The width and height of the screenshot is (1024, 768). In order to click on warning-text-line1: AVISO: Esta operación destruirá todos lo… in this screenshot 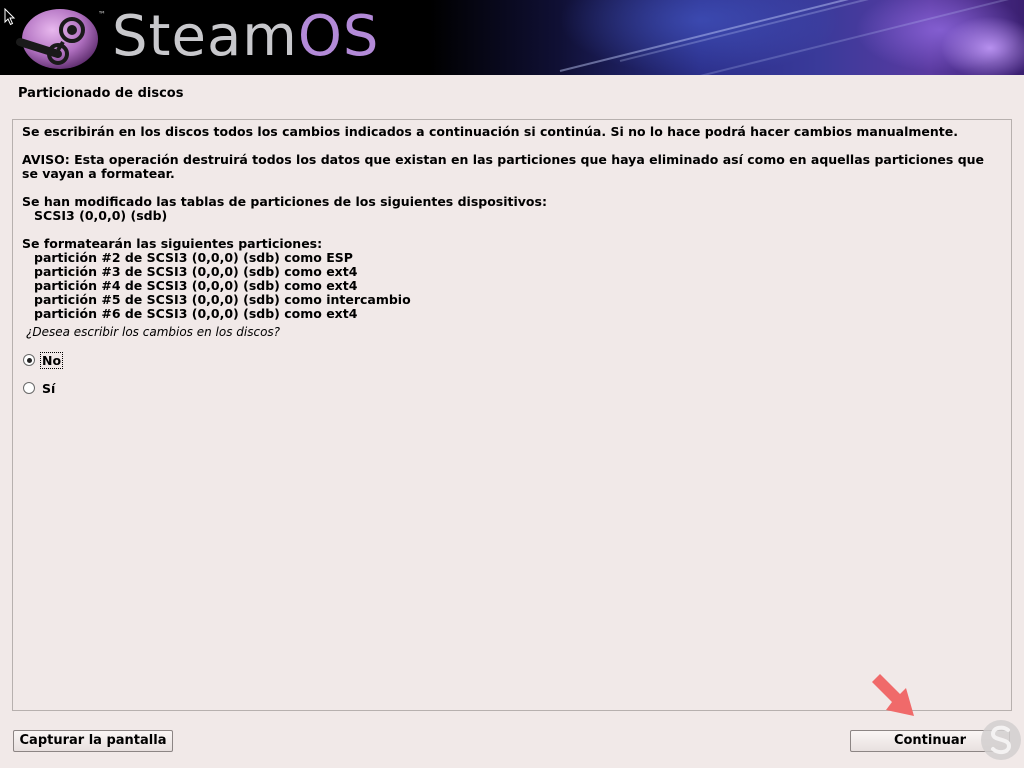, I will do `click(503, 159)`.